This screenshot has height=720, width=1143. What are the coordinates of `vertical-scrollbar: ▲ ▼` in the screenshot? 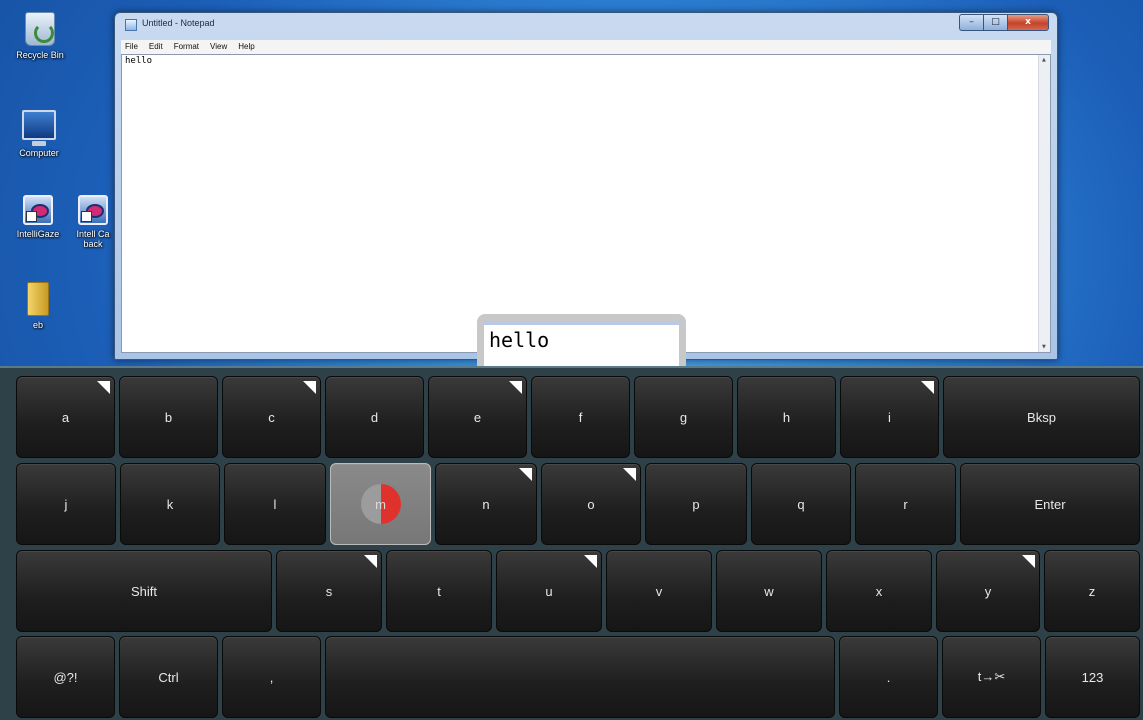 It's located at (1044, 203).